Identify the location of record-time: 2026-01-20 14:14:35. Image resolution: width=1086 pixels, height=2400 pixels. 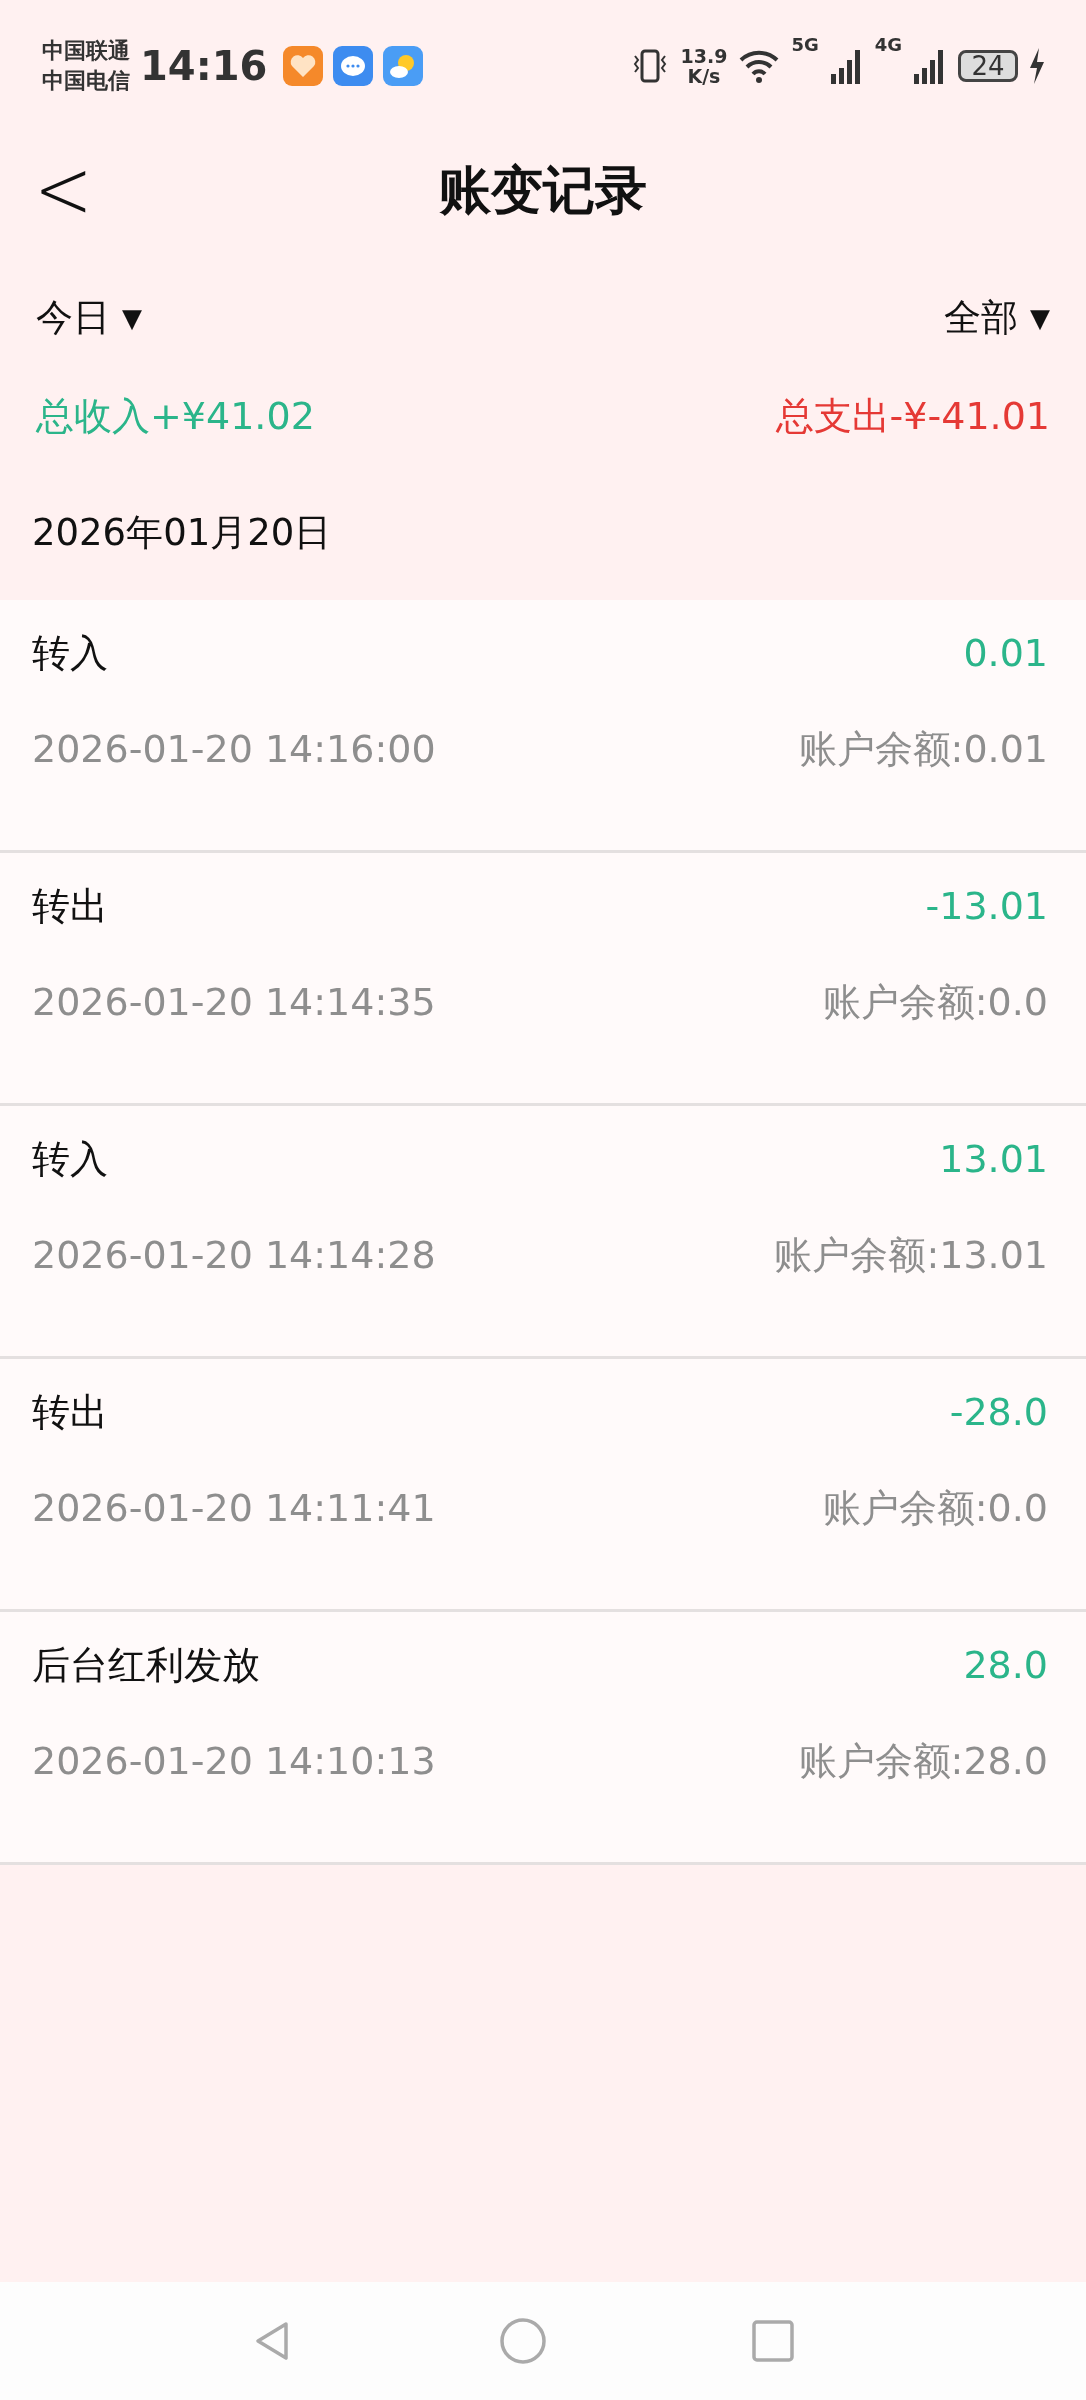
(234, 1002).